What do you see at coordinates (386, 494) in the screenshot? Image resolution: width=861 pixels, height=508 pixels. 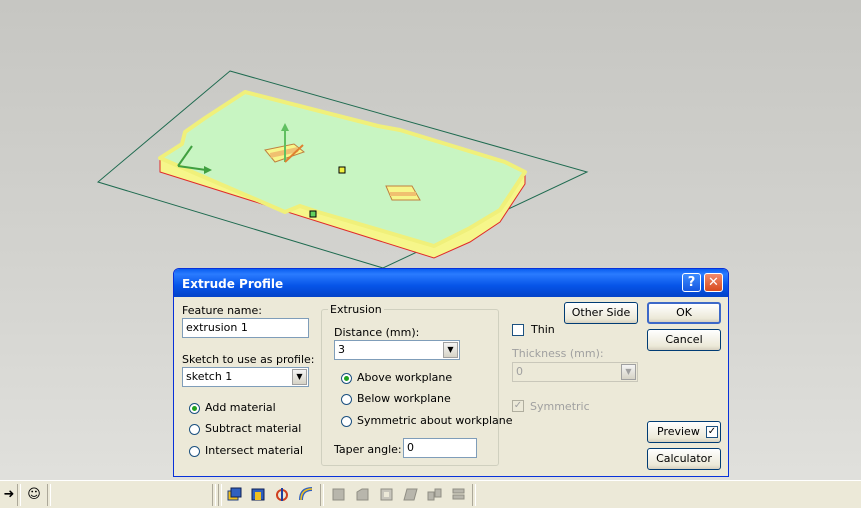 I see `shell-tool-icon` at bounding box center [386, 494].